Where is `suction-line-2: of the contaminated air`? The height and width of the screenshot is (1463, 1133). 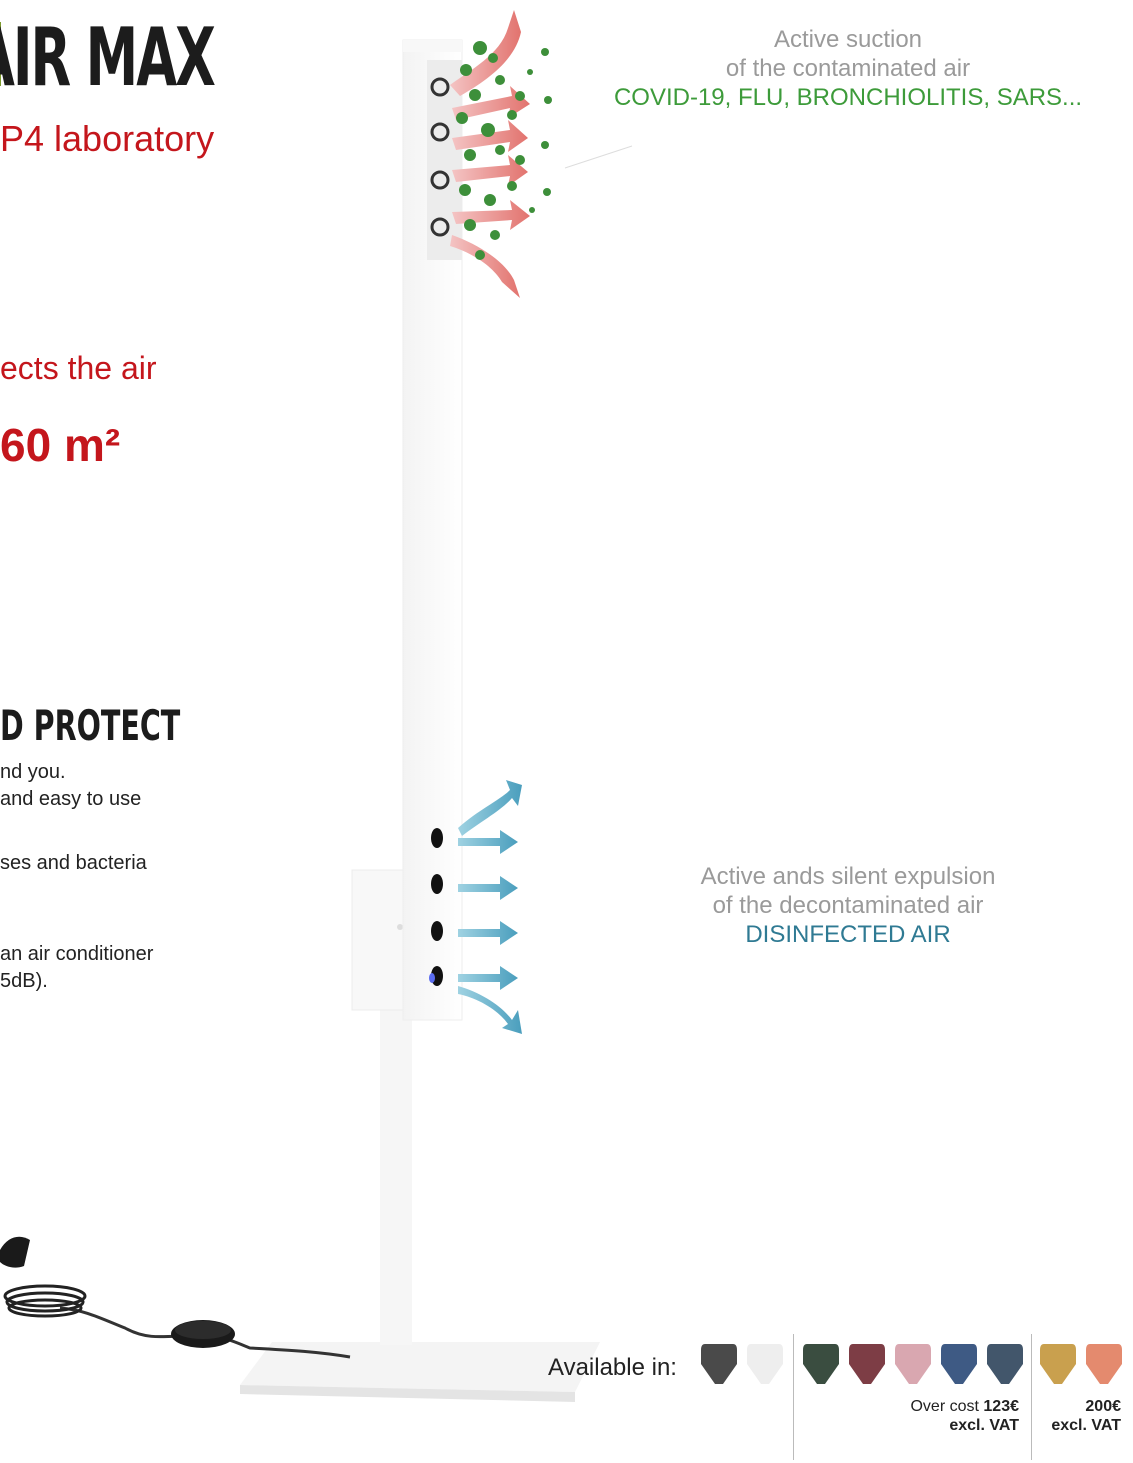 suction-line-2: of the contaminated air is located at coordinates (848, 68).